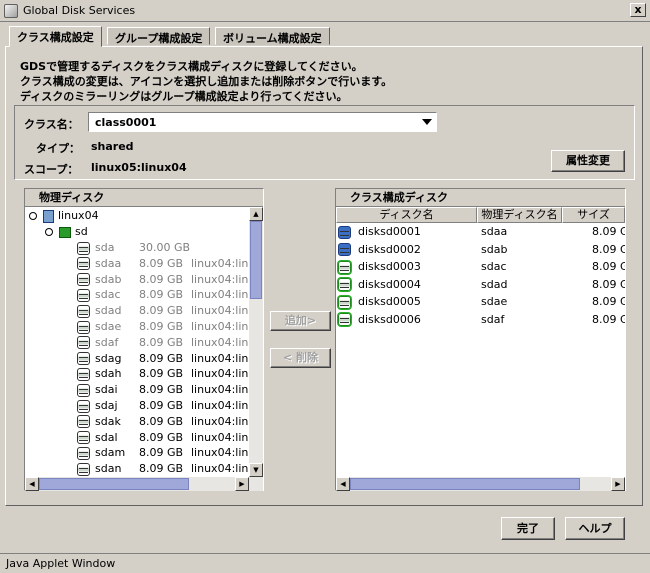 The height and width of the screenshot is (573, 650). What do you see at coordinates (144, 198) in the screenshot?
I see `physical-disk-title: 物理ディスク` at bounding box center [144, 198].